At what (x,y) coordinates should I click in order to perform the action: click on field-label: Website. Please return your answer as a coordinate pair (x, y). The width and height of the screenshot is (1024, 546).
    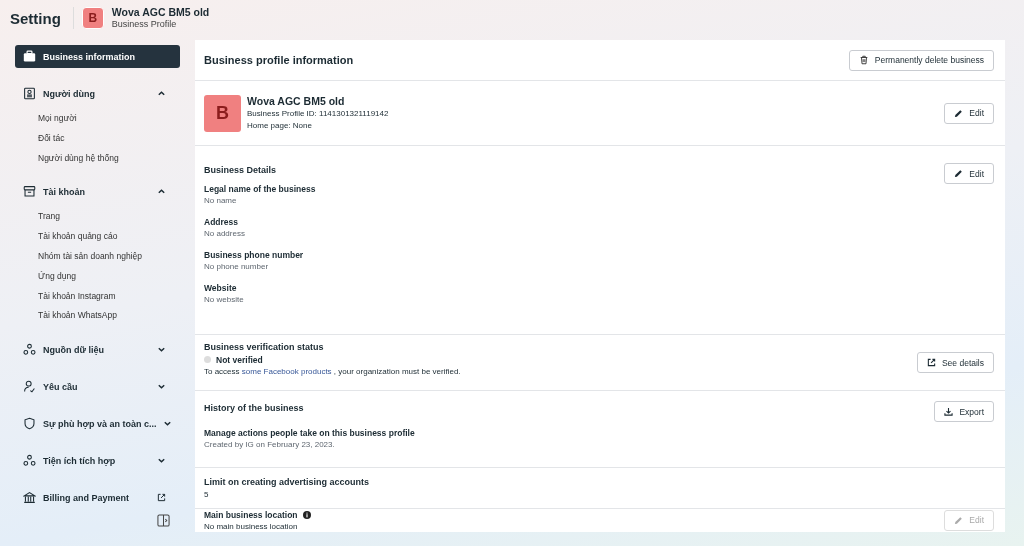
    Looking at the image, I should click on (221, 288).